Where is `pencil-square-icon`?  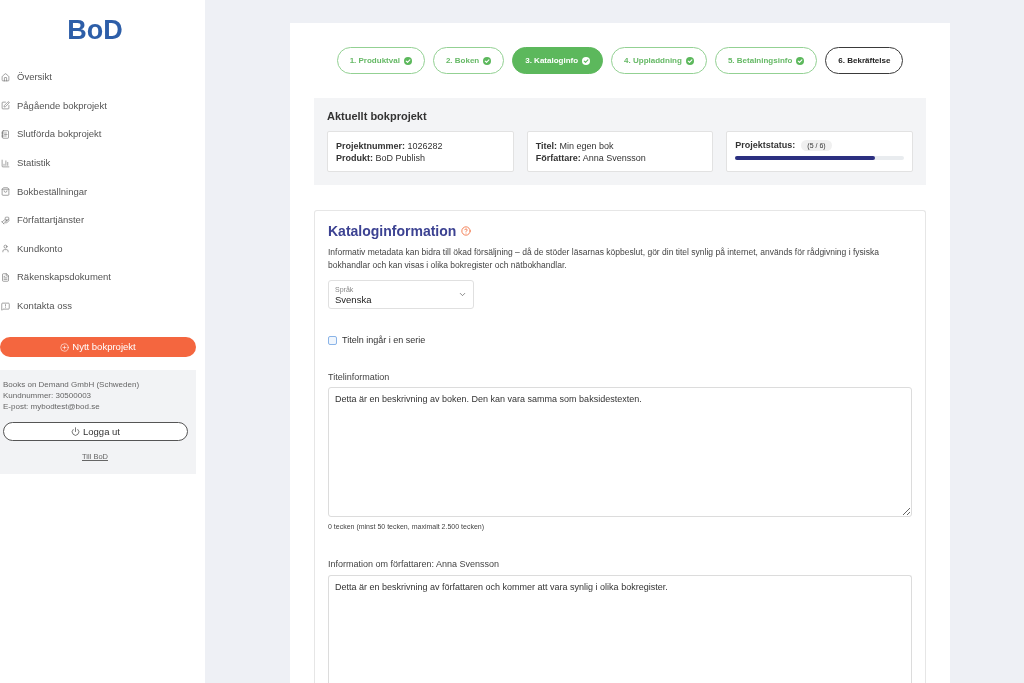
pencil-square-icon is located at coordinates (5, 106).